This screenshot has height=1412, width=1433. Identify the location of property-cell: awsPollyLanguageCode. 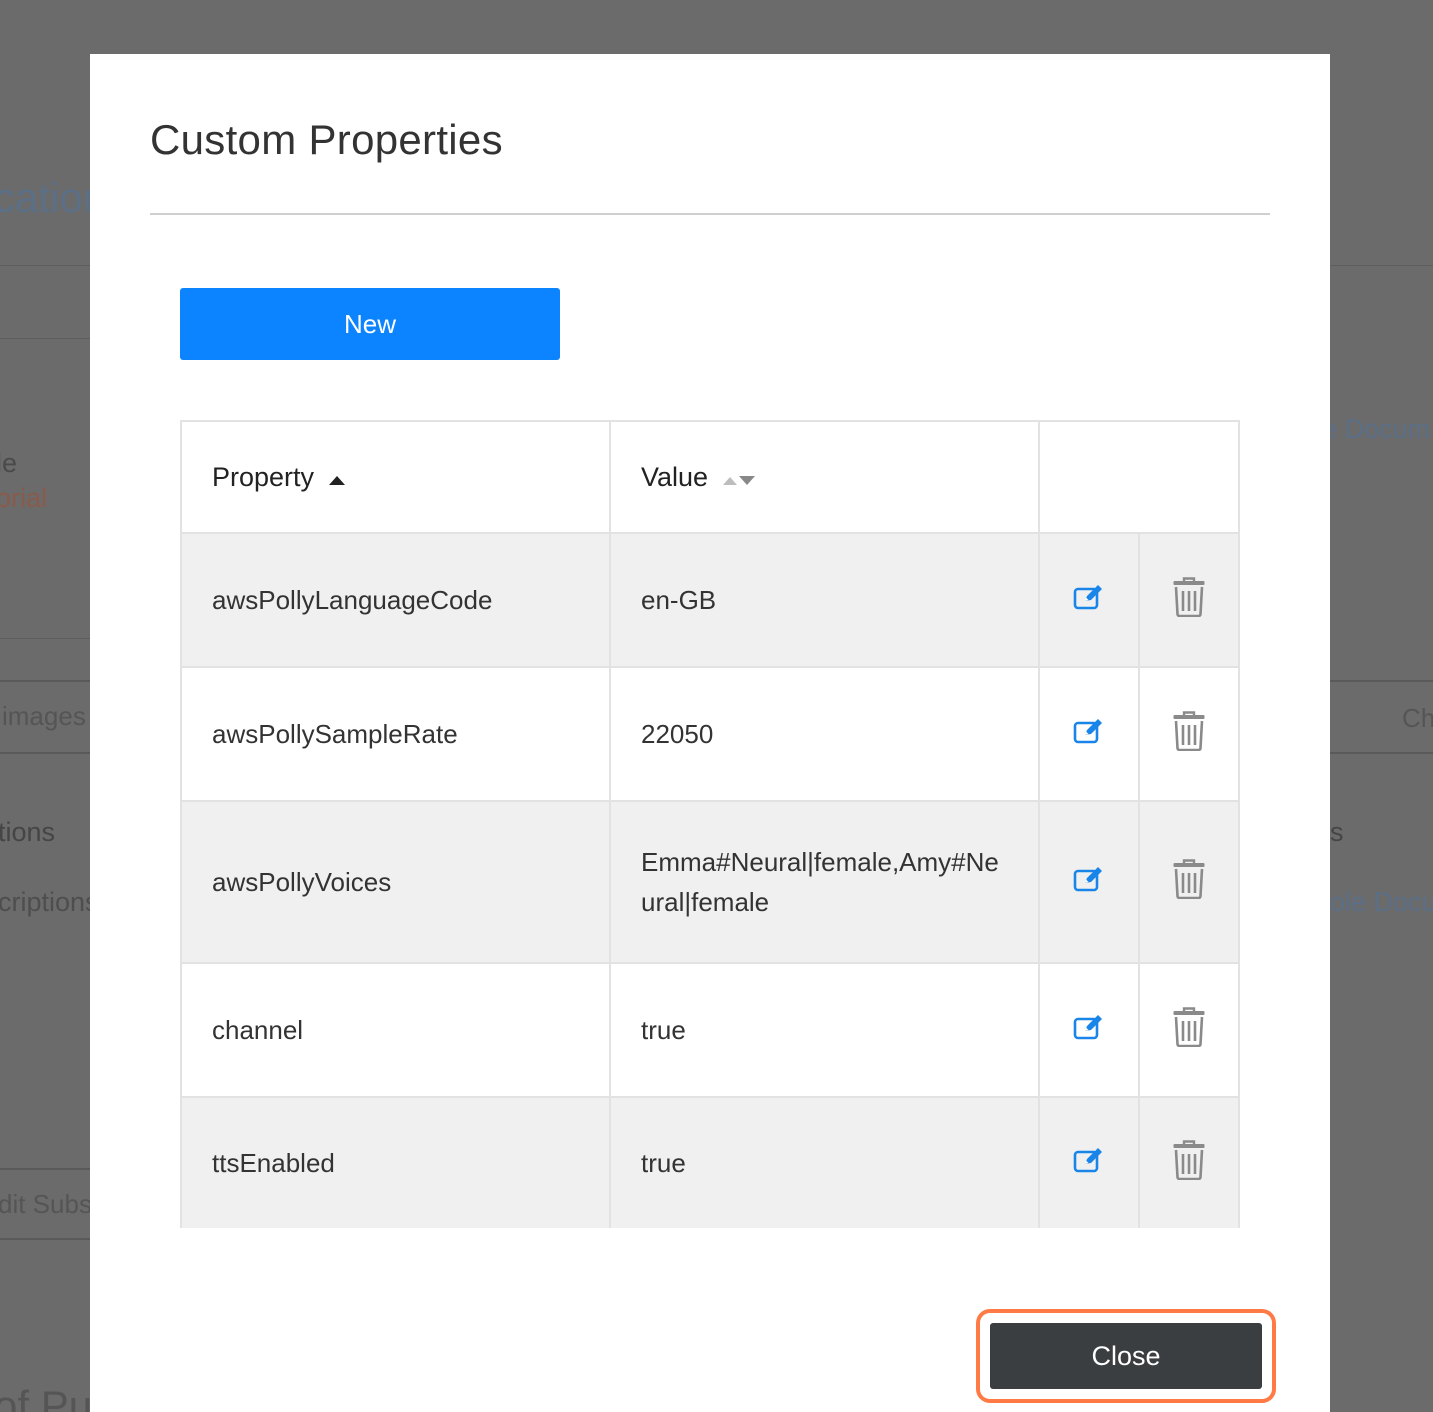
(395, 600).